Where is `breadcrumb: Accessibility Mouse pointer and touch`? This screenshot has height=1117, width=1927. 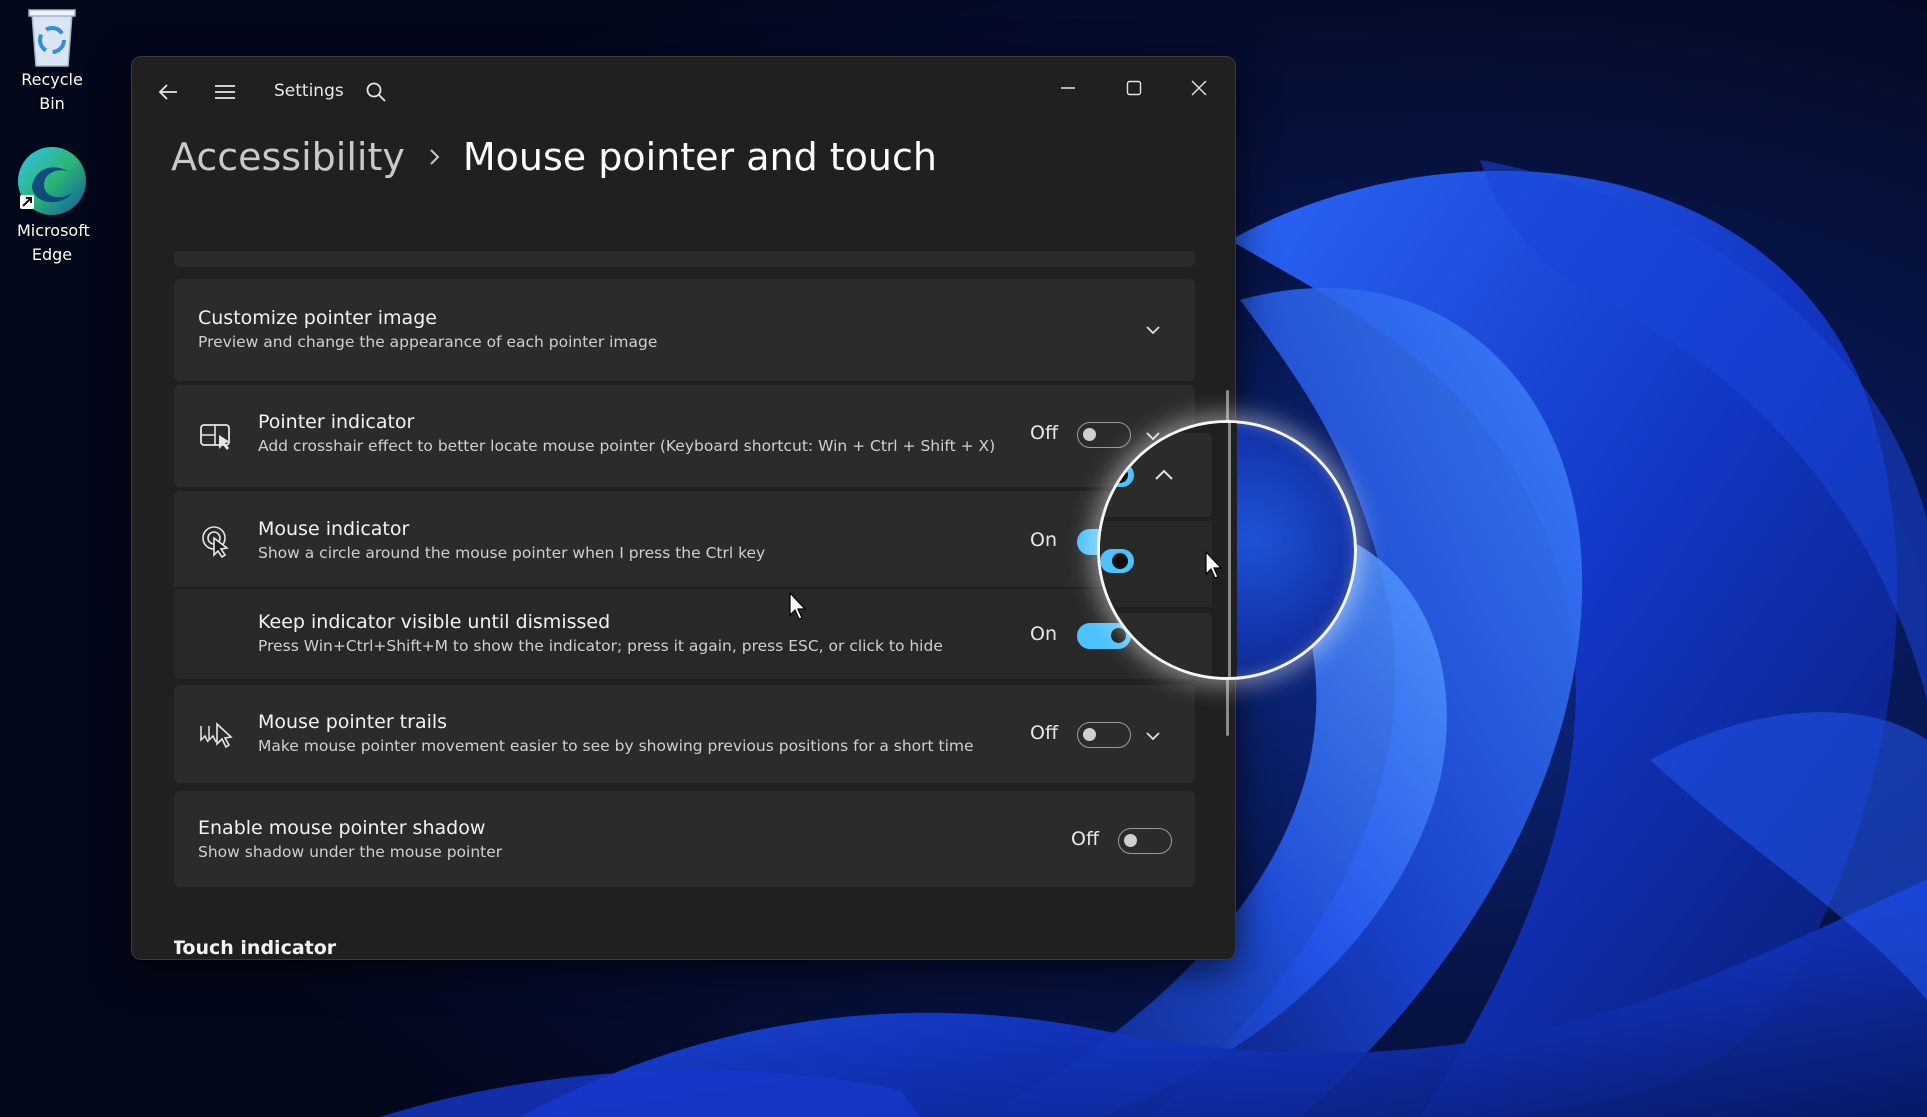 breadcrumb: Accessibility Mouse pointer and touch is located at coordinates (554, 157).